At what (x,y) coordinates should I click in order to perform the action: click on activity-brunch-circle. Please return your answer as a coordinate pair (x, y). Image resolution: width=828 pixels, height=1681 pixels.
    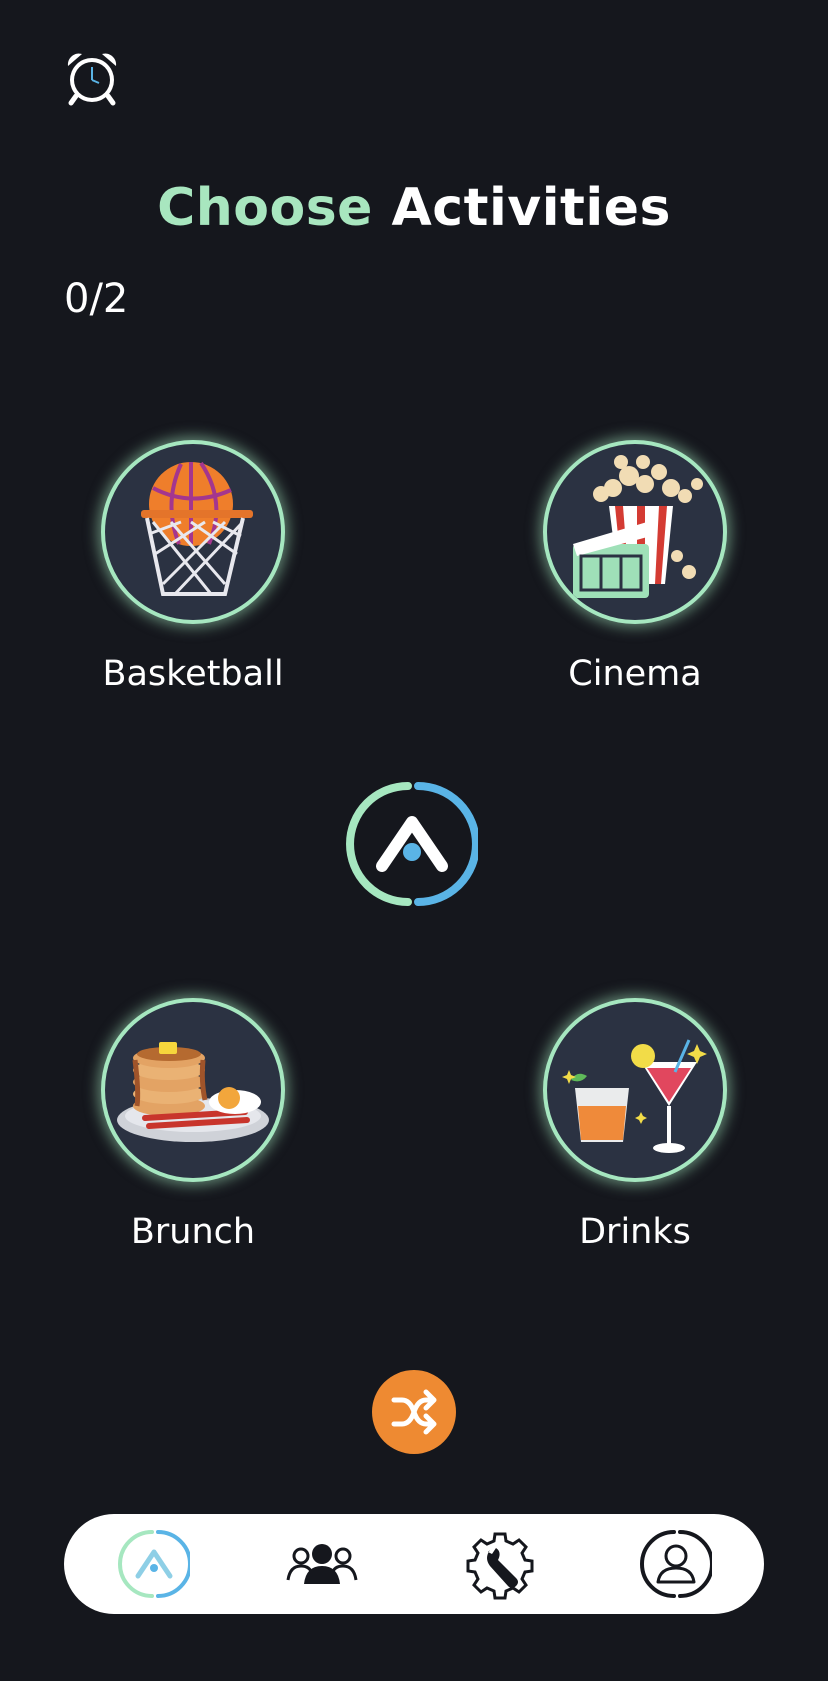
    Looking at the image, I should click on (193, 1090).